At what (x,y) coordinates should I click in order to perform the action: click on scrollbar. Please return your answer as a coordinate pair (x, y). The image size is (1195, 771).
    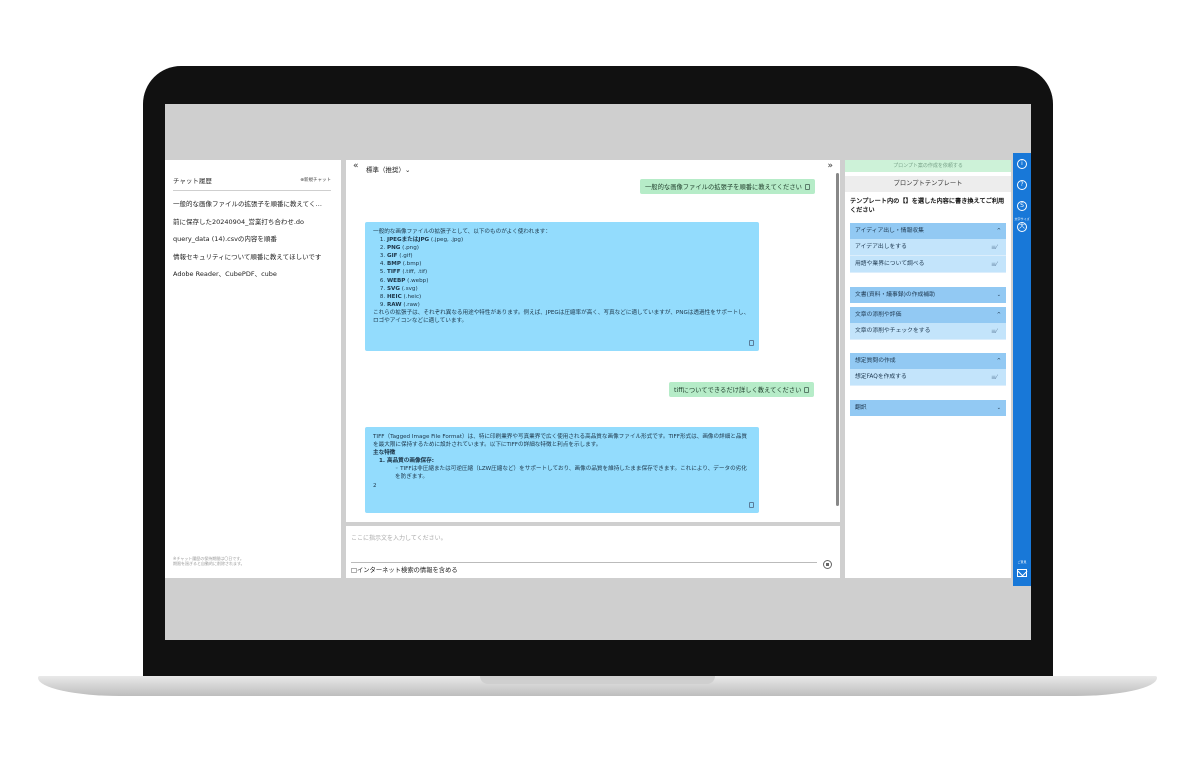
    Looking at the image, I should click on (837, 339).